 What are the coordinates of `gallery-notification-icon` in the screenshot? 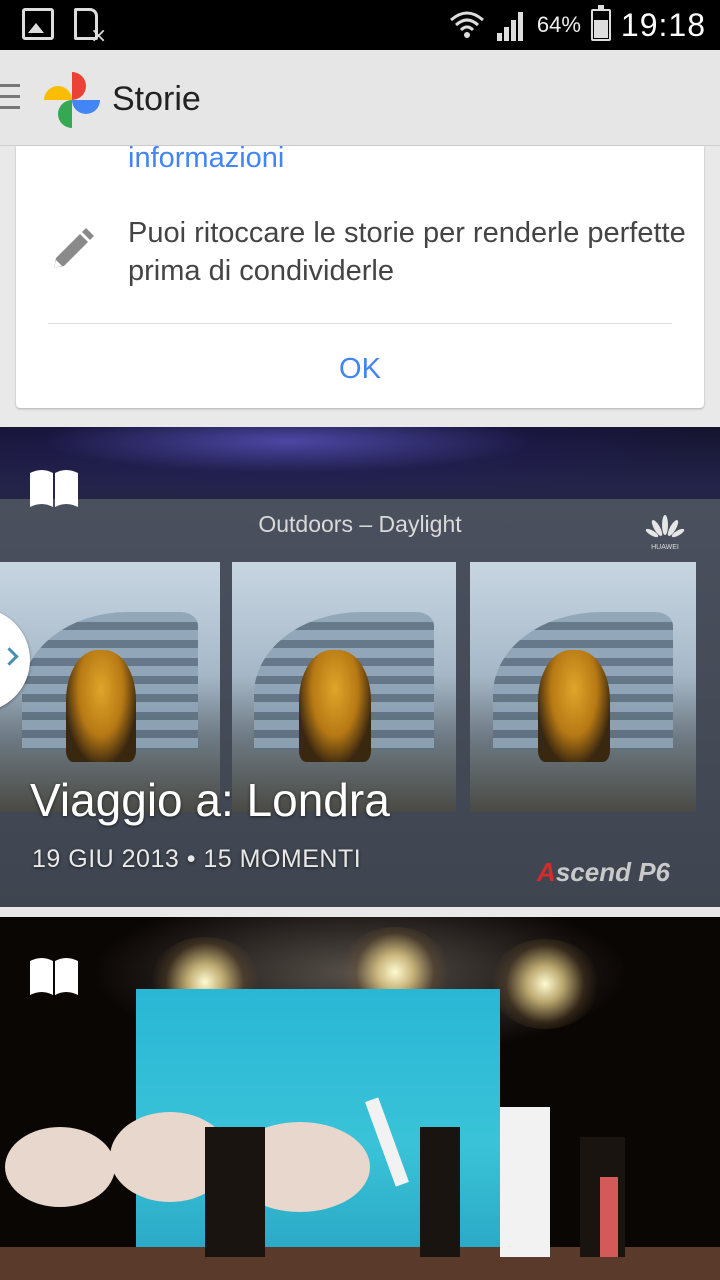 It's located at (38, 24).